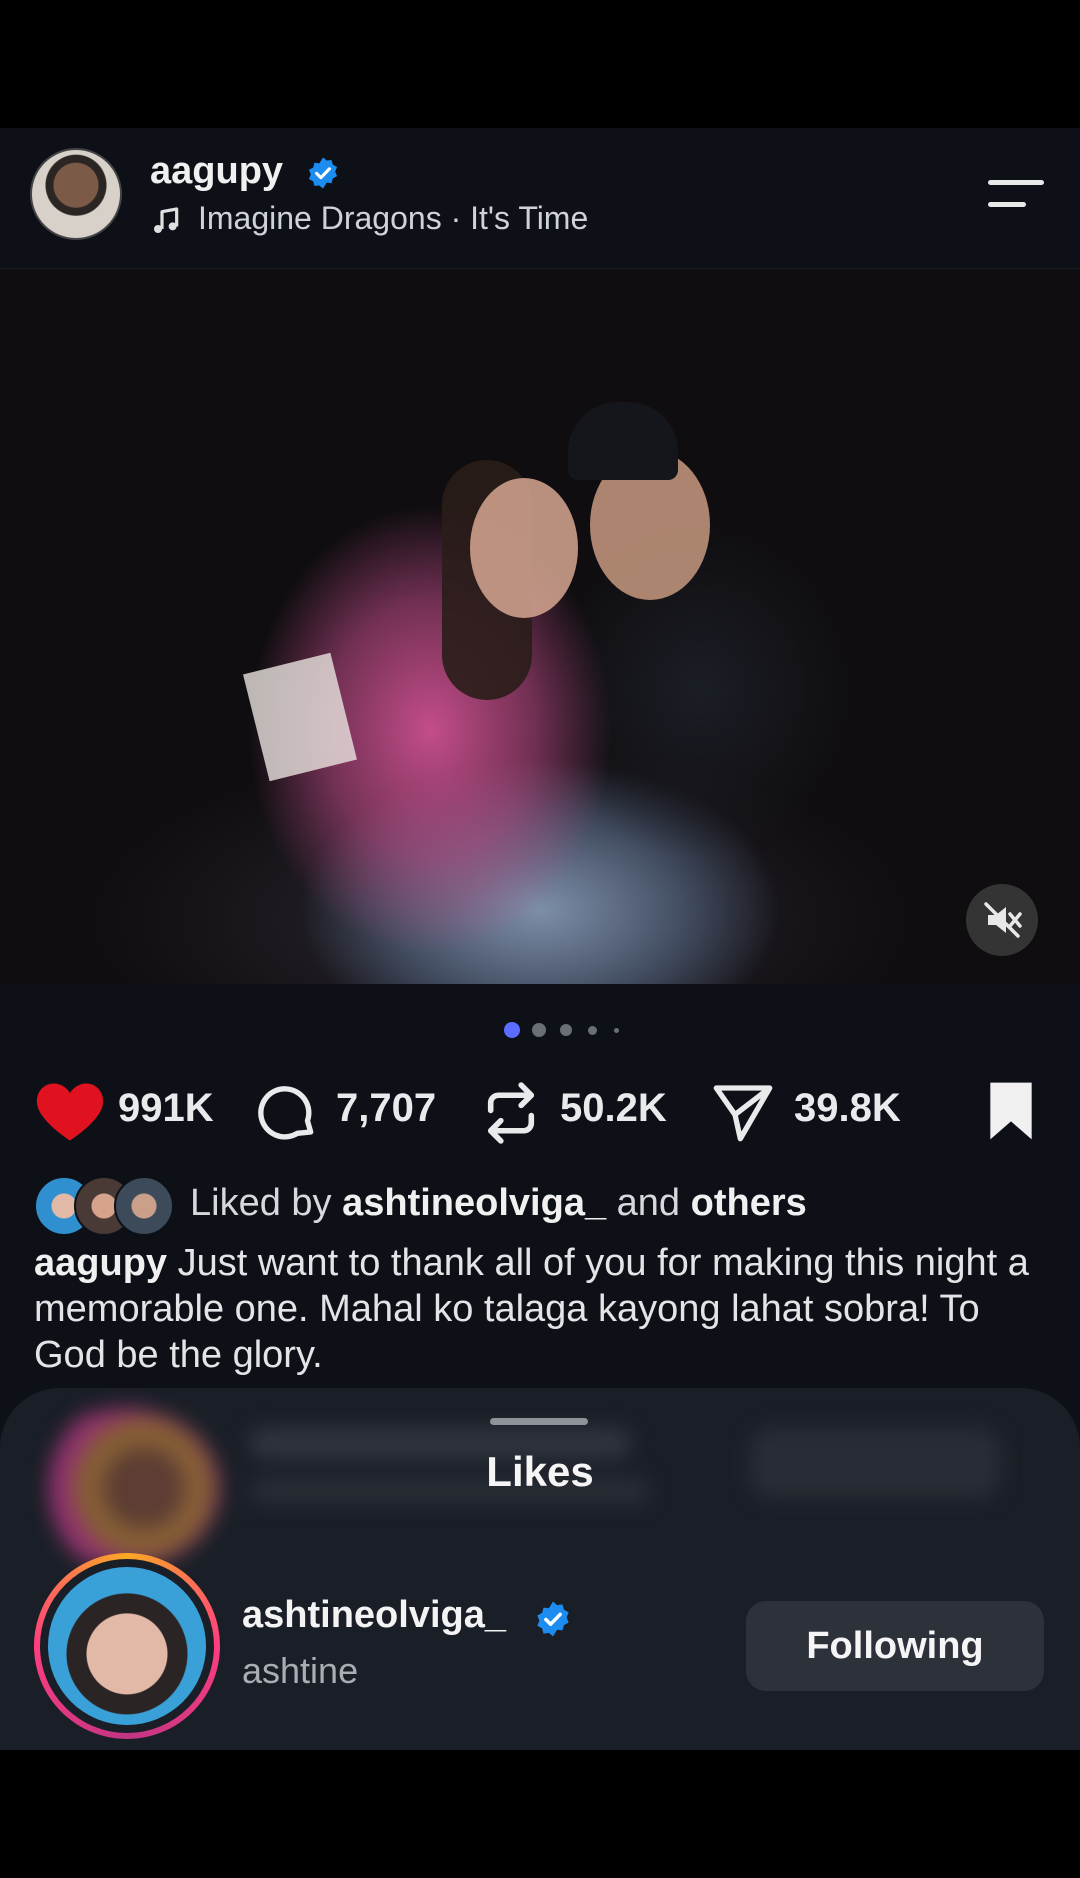 This screenshot has width=1080, height=1878. I want to click on mute-button, so click(1002, 920).